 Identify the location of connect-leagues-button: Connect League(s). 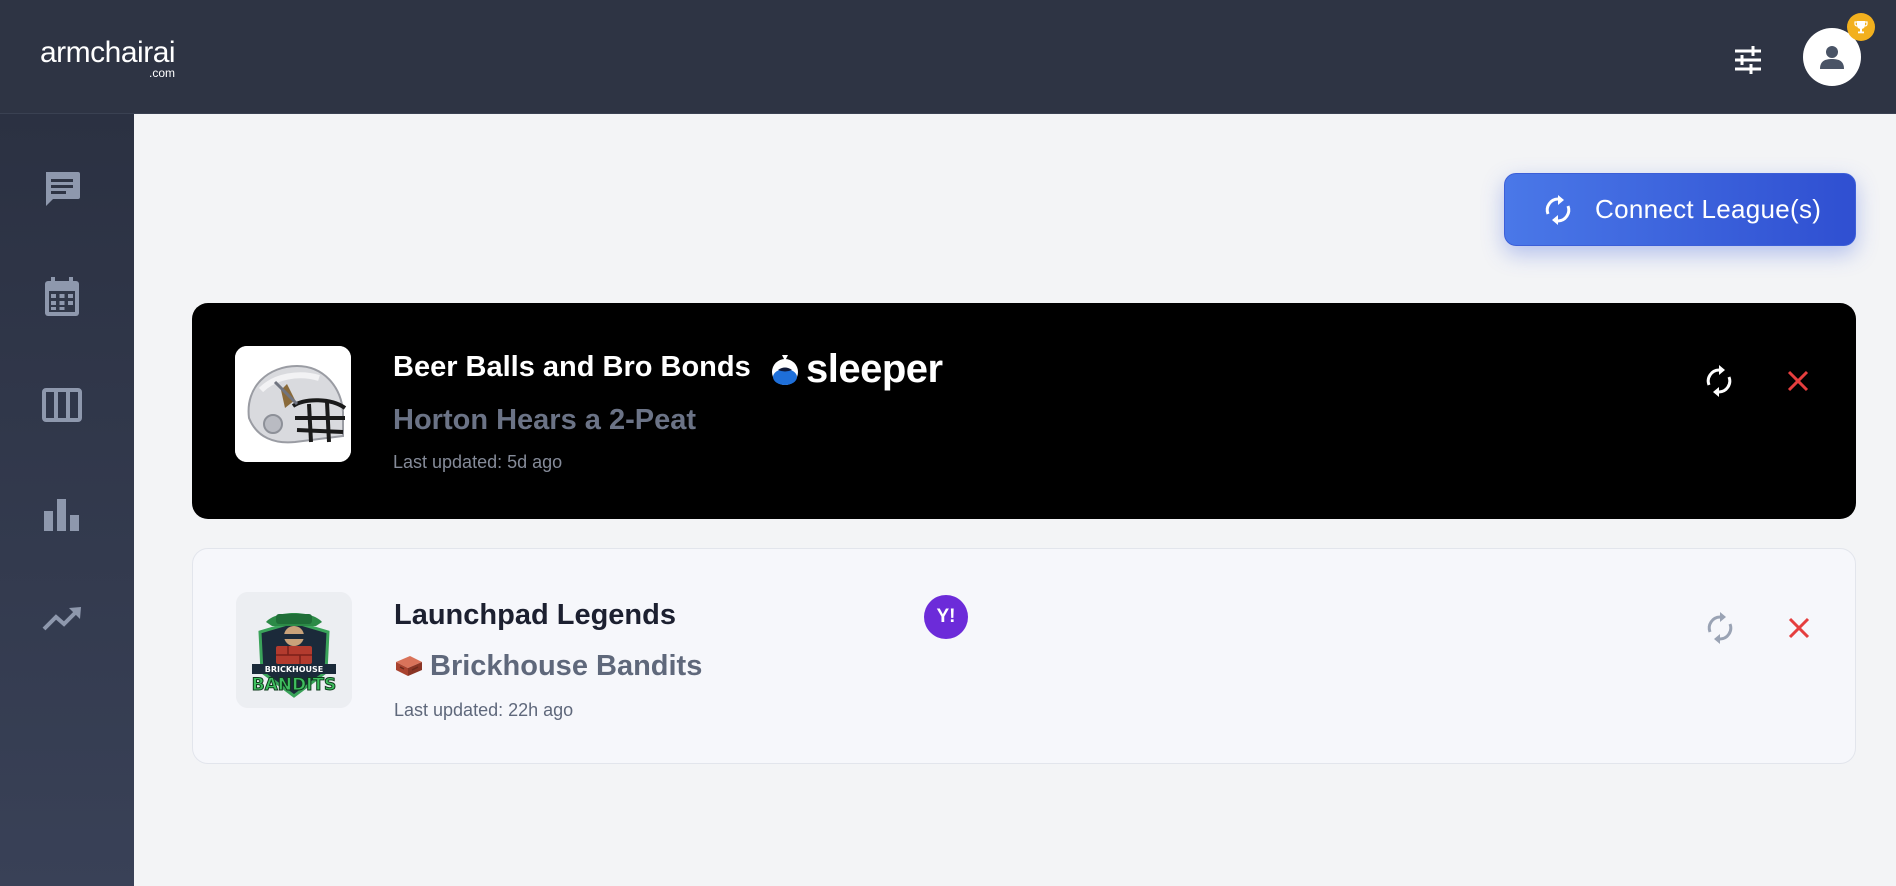
(1680, 209).